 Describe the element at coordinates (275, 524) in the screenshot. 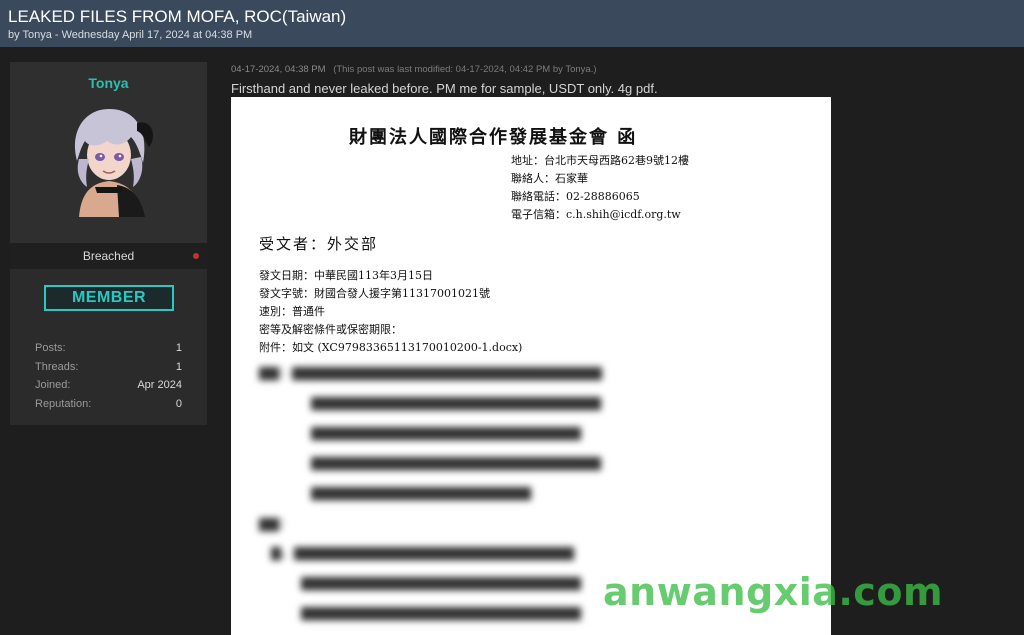

I see `blurred-explanation-heading: ▇▇：` at that location.